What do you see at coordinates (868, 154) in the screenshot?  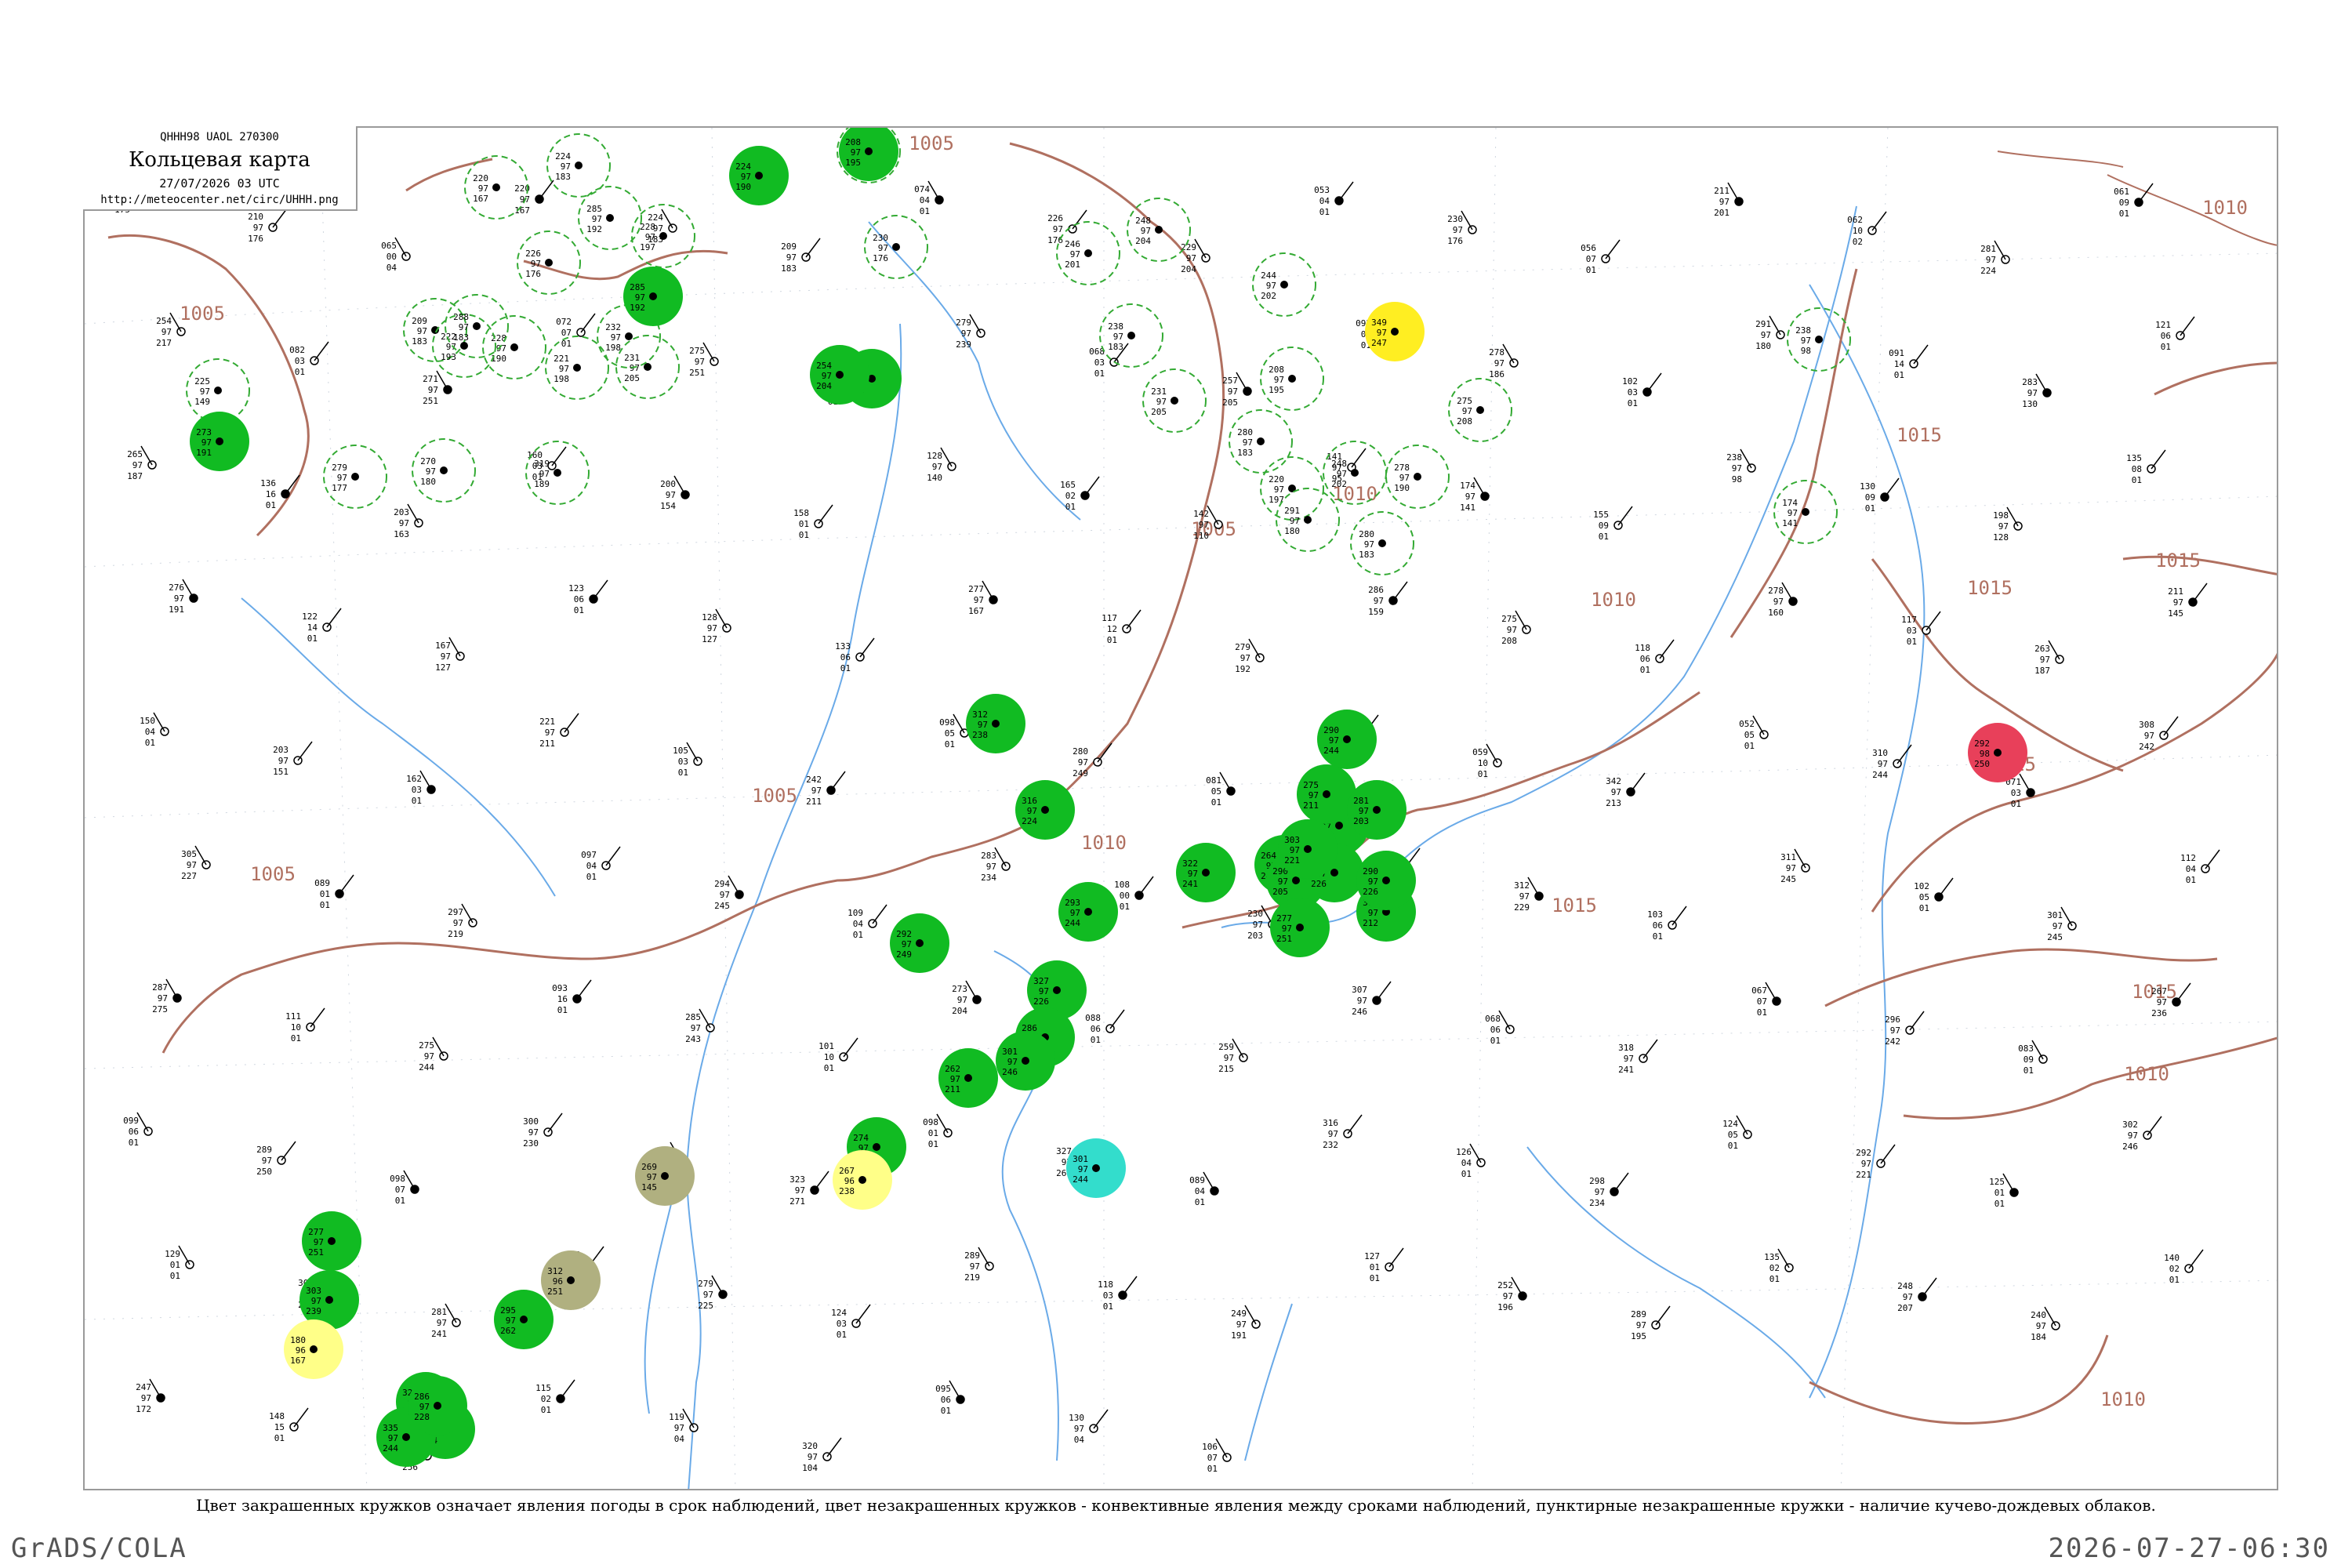 I see `weather-phenomenon-circle: 20897195` at bounding box center [868, 154].